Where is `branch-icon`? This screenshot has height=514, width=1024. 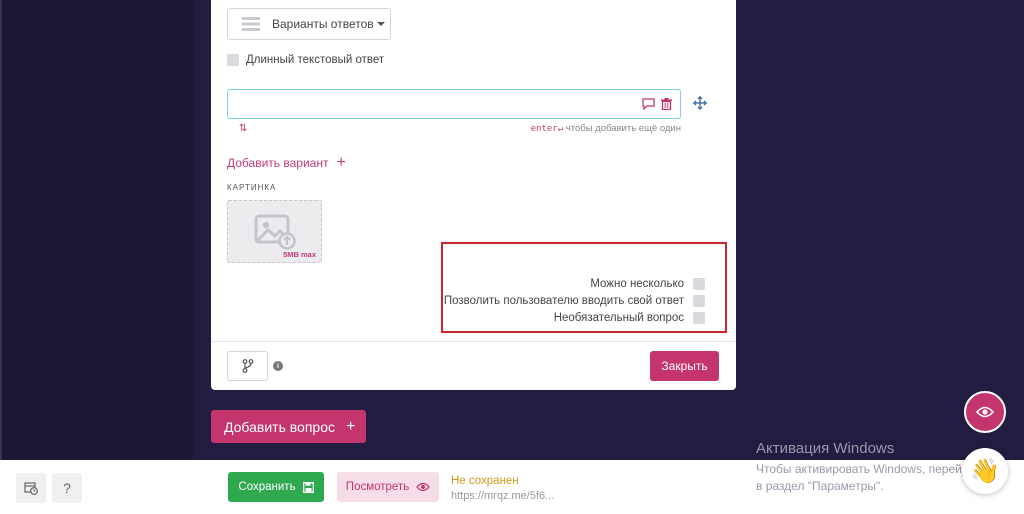
branch-icon is located at coordinates (247, 366).